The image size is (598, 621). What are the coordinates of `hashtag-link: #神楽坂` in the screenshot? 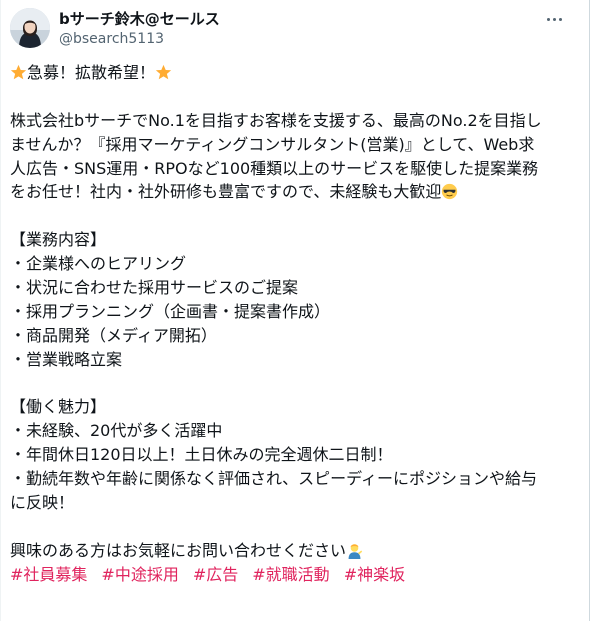 It's located at (374, 574).